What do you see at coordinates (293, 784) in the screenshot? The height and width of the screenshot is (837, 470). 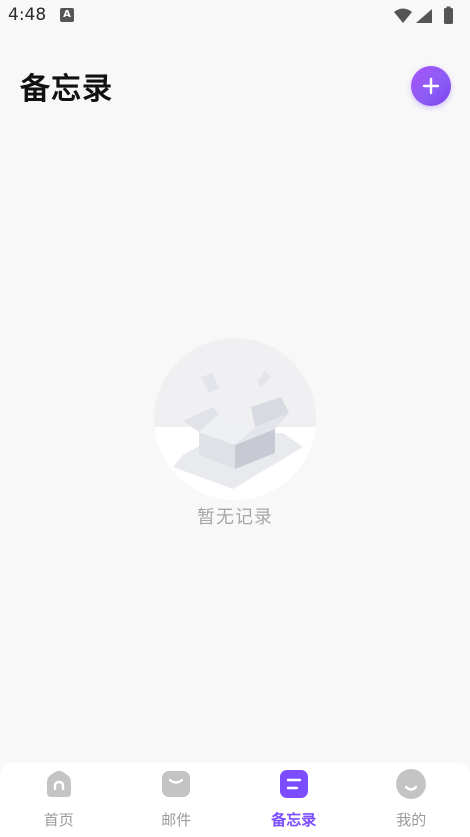 I see `memo-icon` at bounding box center [293, 784].